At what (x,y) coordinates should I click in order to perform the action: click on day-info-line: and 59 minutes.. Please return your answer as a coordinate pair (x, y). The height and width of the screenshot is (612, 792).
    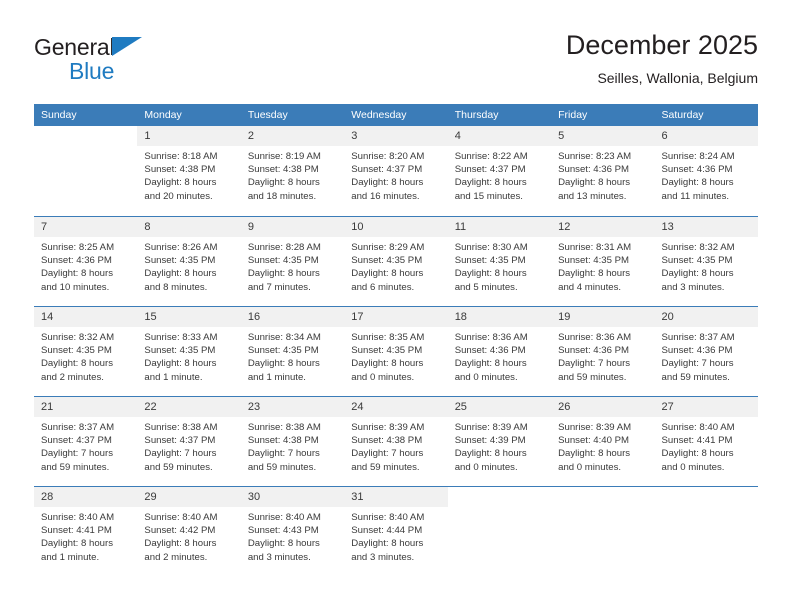
    Looking at the image, I should click on (178, 467).